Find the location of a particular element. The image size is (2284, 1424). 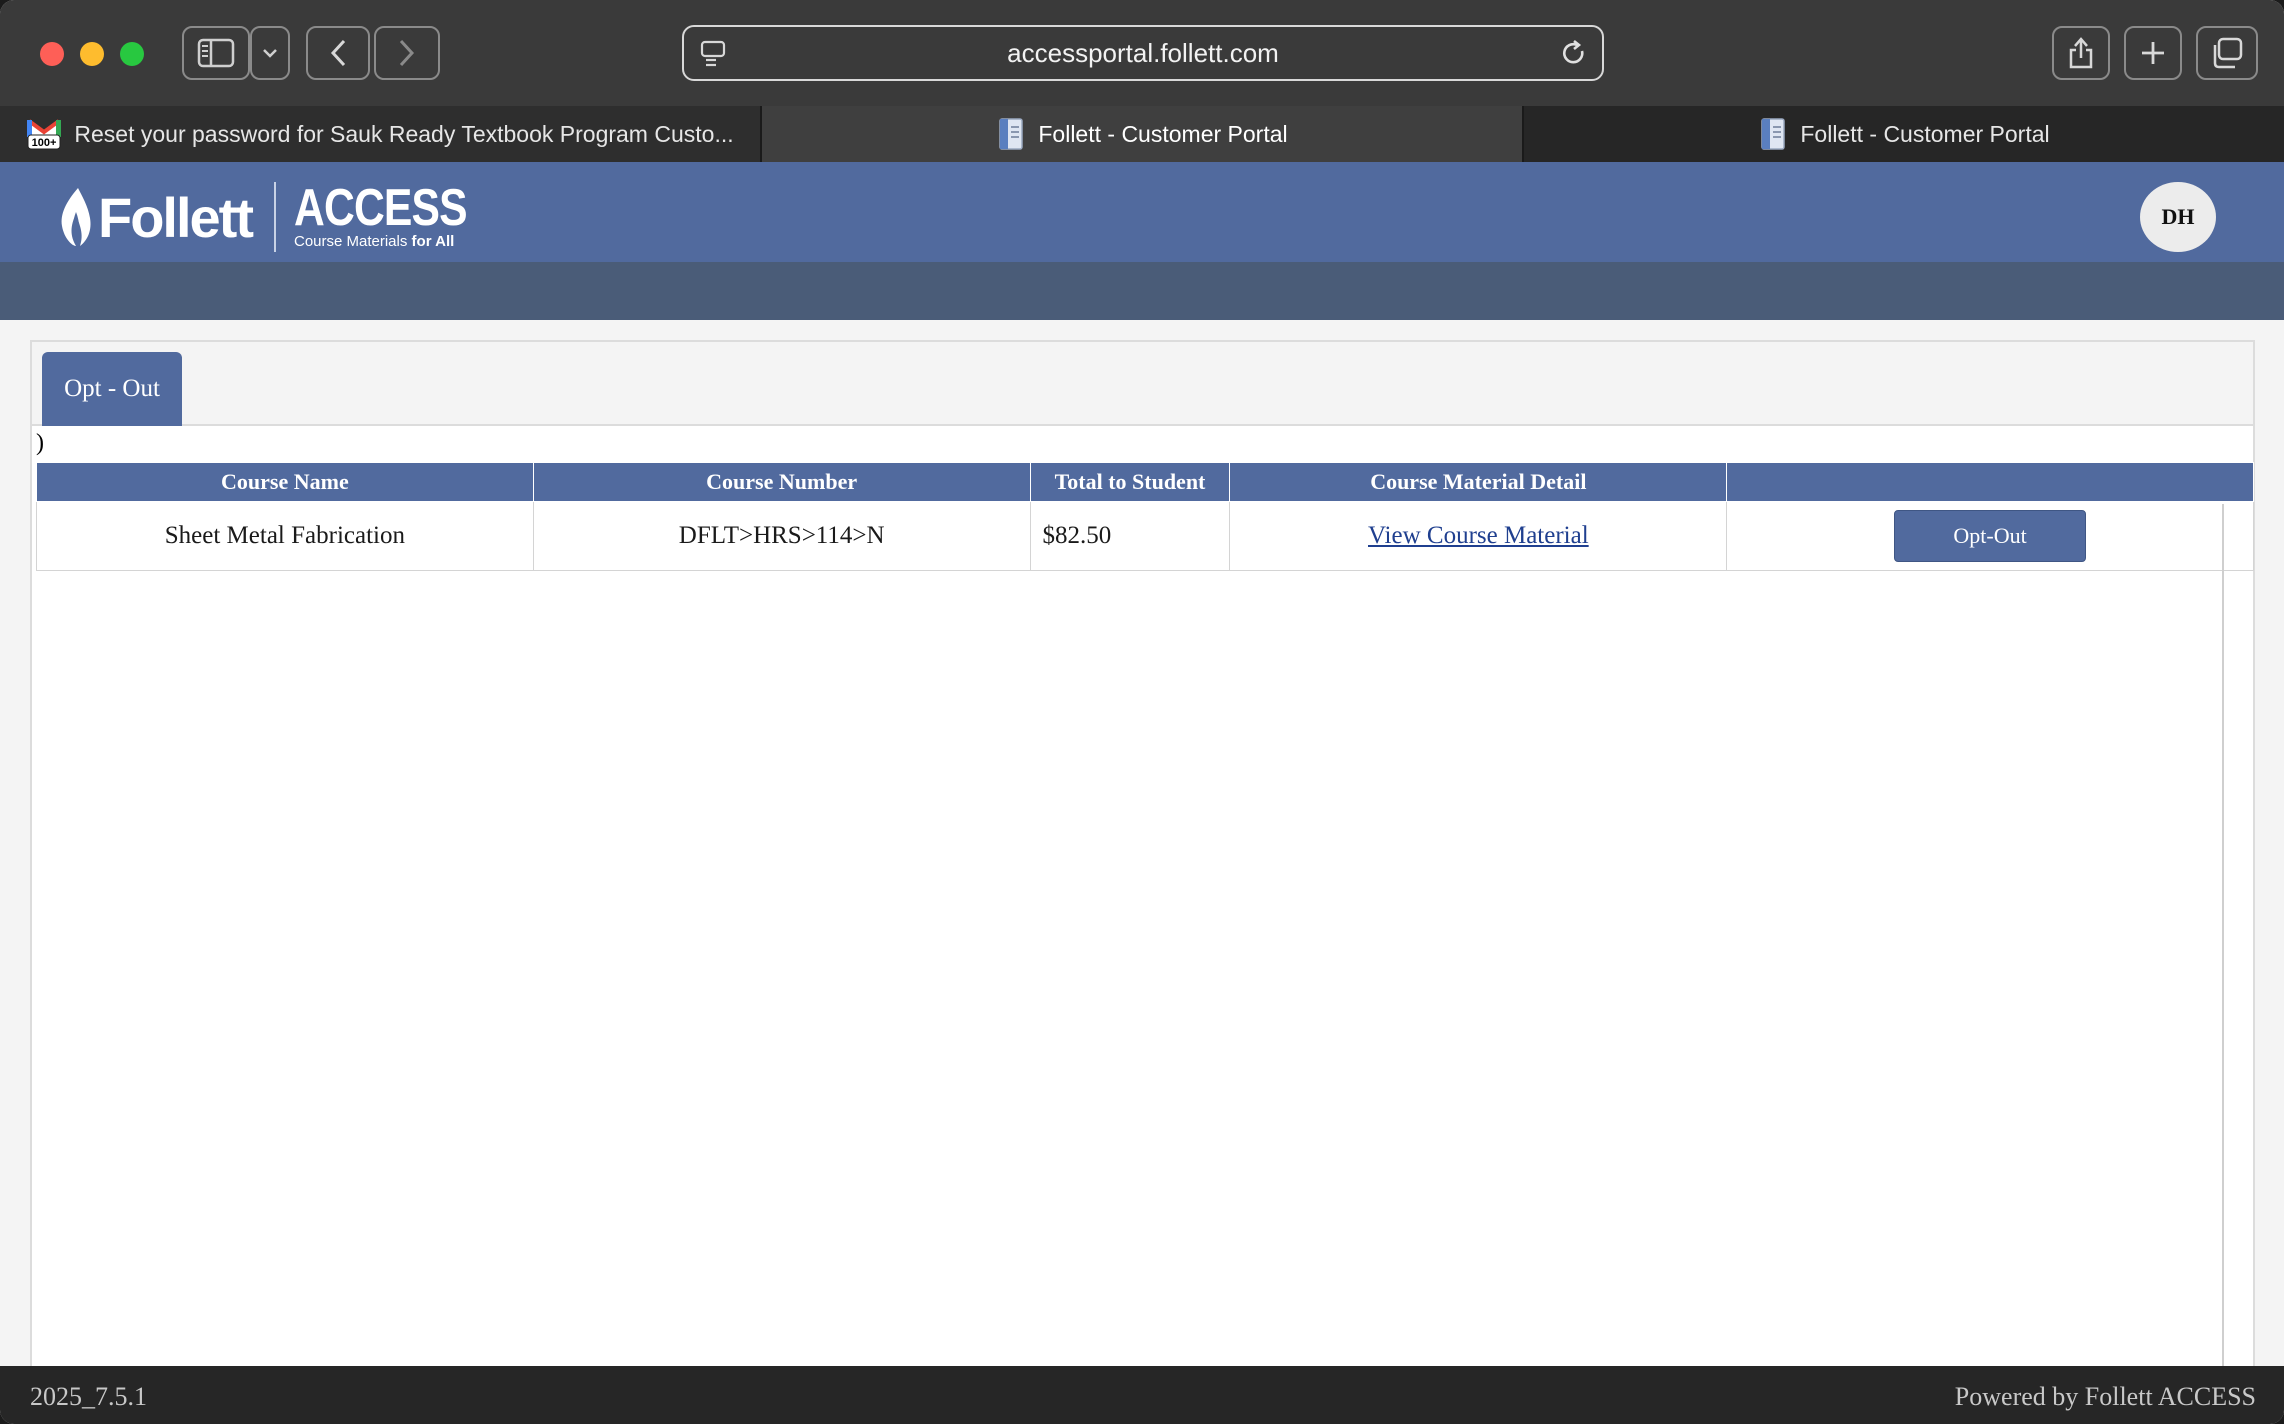

page-footer: 2025_7.5.1 Powered by Follett ACCESS is located at coordinates (1142, 1395).